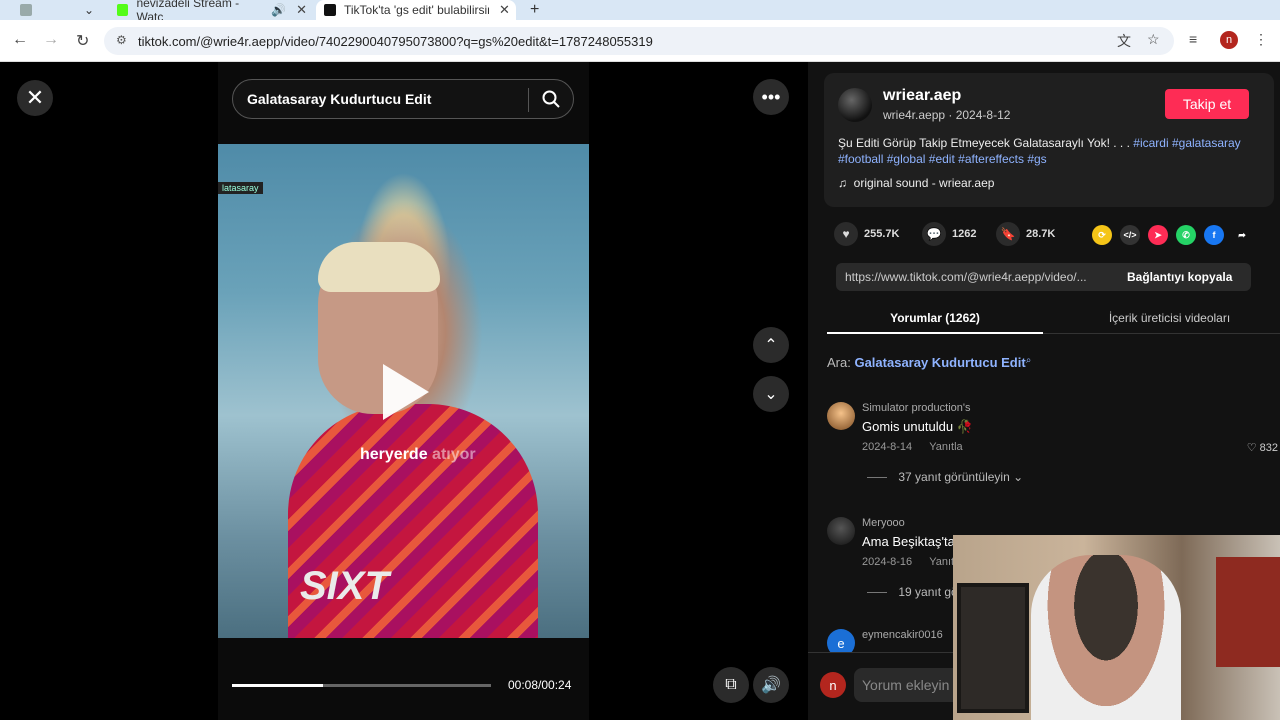 The height and width of the screenshot is (720, 1280). I want to click on comment-meta: 2024-8-14 Yanıtla, so click(912, 447).